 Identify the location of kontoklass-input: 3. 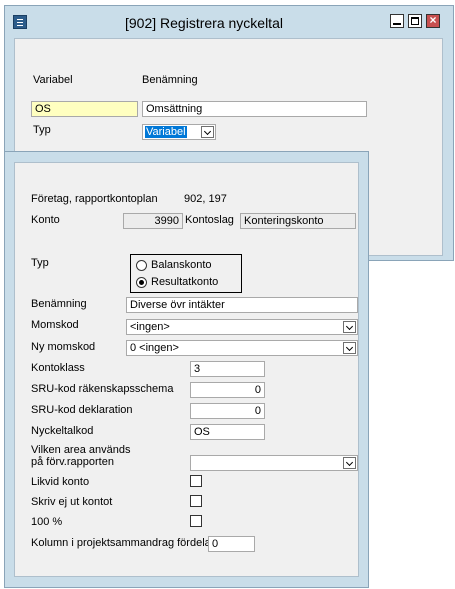
(227, 369).